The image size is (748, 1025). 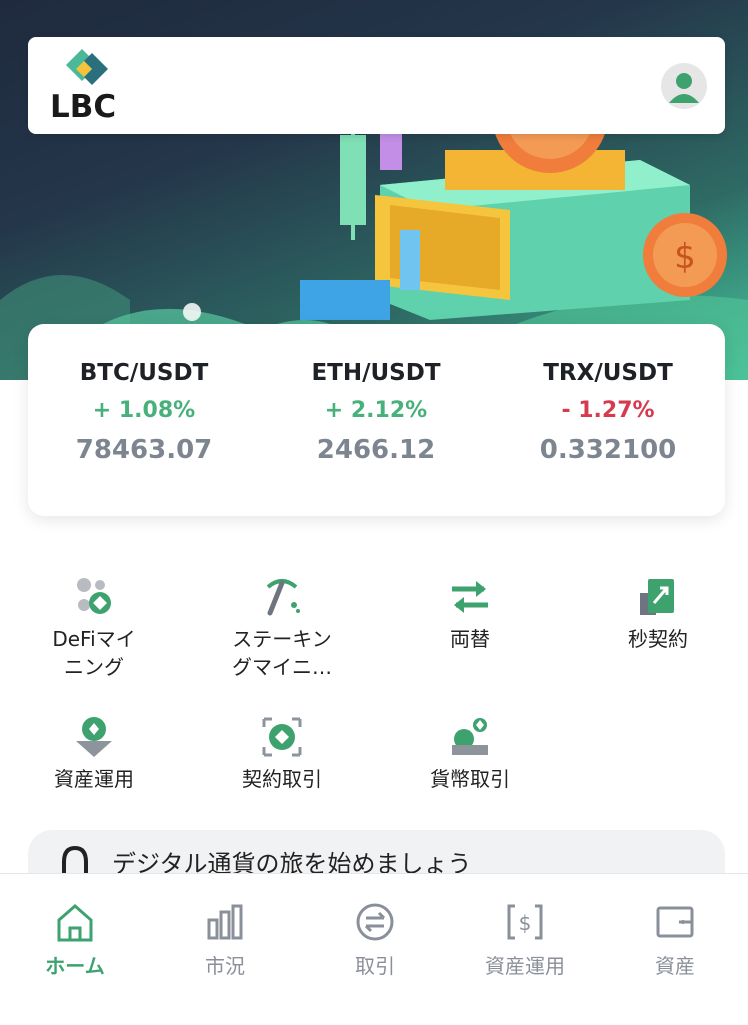 What do you see at coordinates (375, 966) in the screenshot?
I see `tab-label: 取引` at bounding box center [375, 966].